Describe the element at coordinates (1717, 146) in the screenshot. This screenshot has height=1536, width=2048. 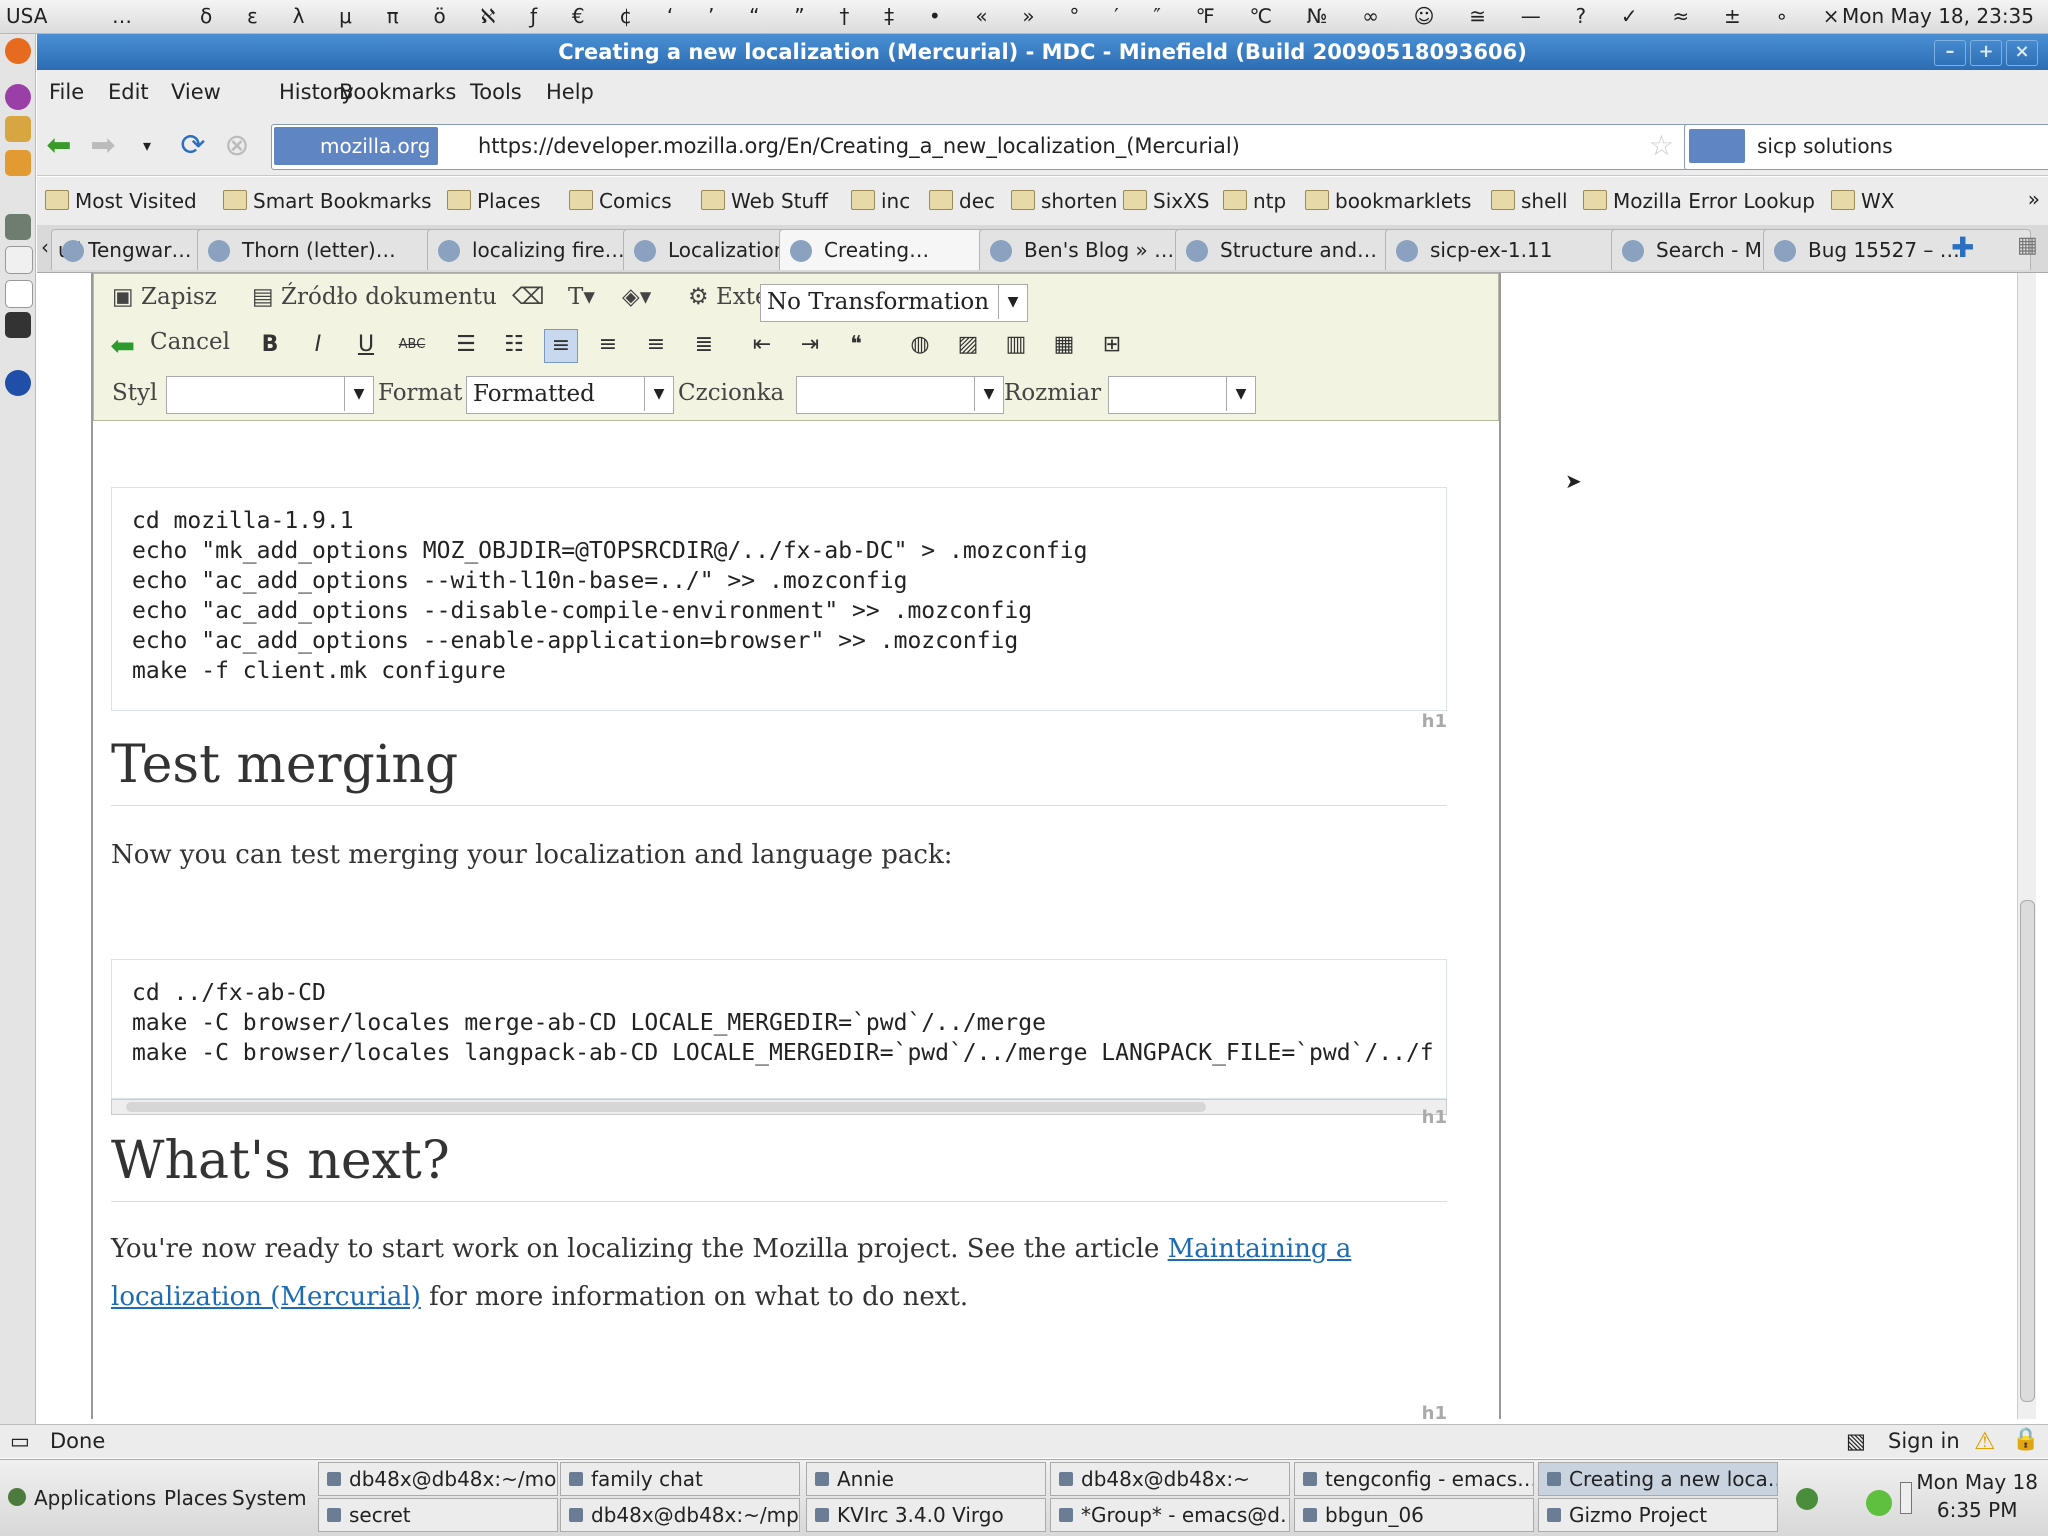
I see `search-engine-icon` at that location.